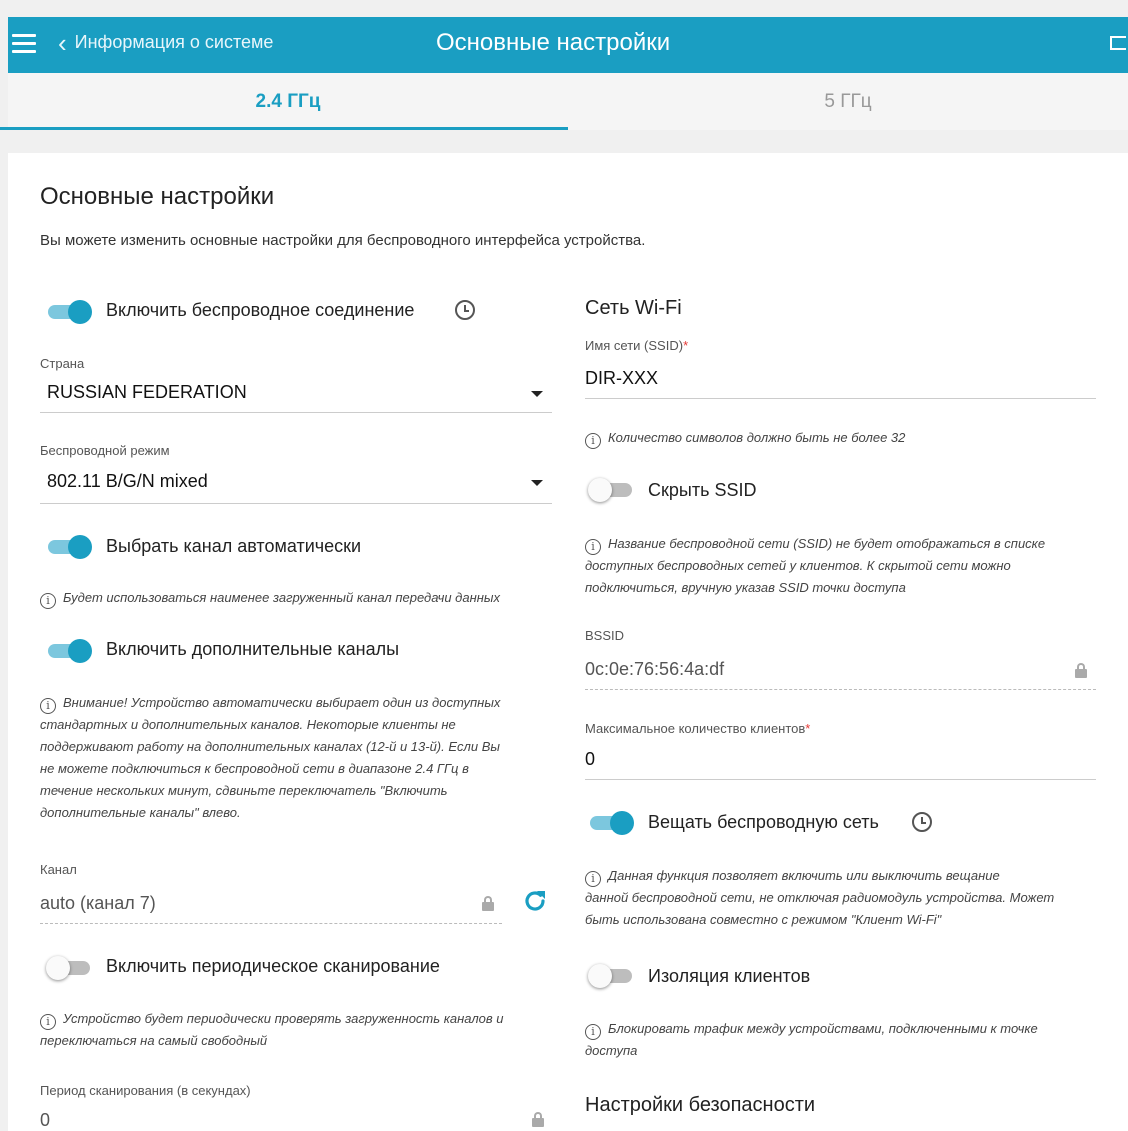 The image size is (1128, 1131). I want to click on ssid-input: DIR-XXX, so click(621, 378).